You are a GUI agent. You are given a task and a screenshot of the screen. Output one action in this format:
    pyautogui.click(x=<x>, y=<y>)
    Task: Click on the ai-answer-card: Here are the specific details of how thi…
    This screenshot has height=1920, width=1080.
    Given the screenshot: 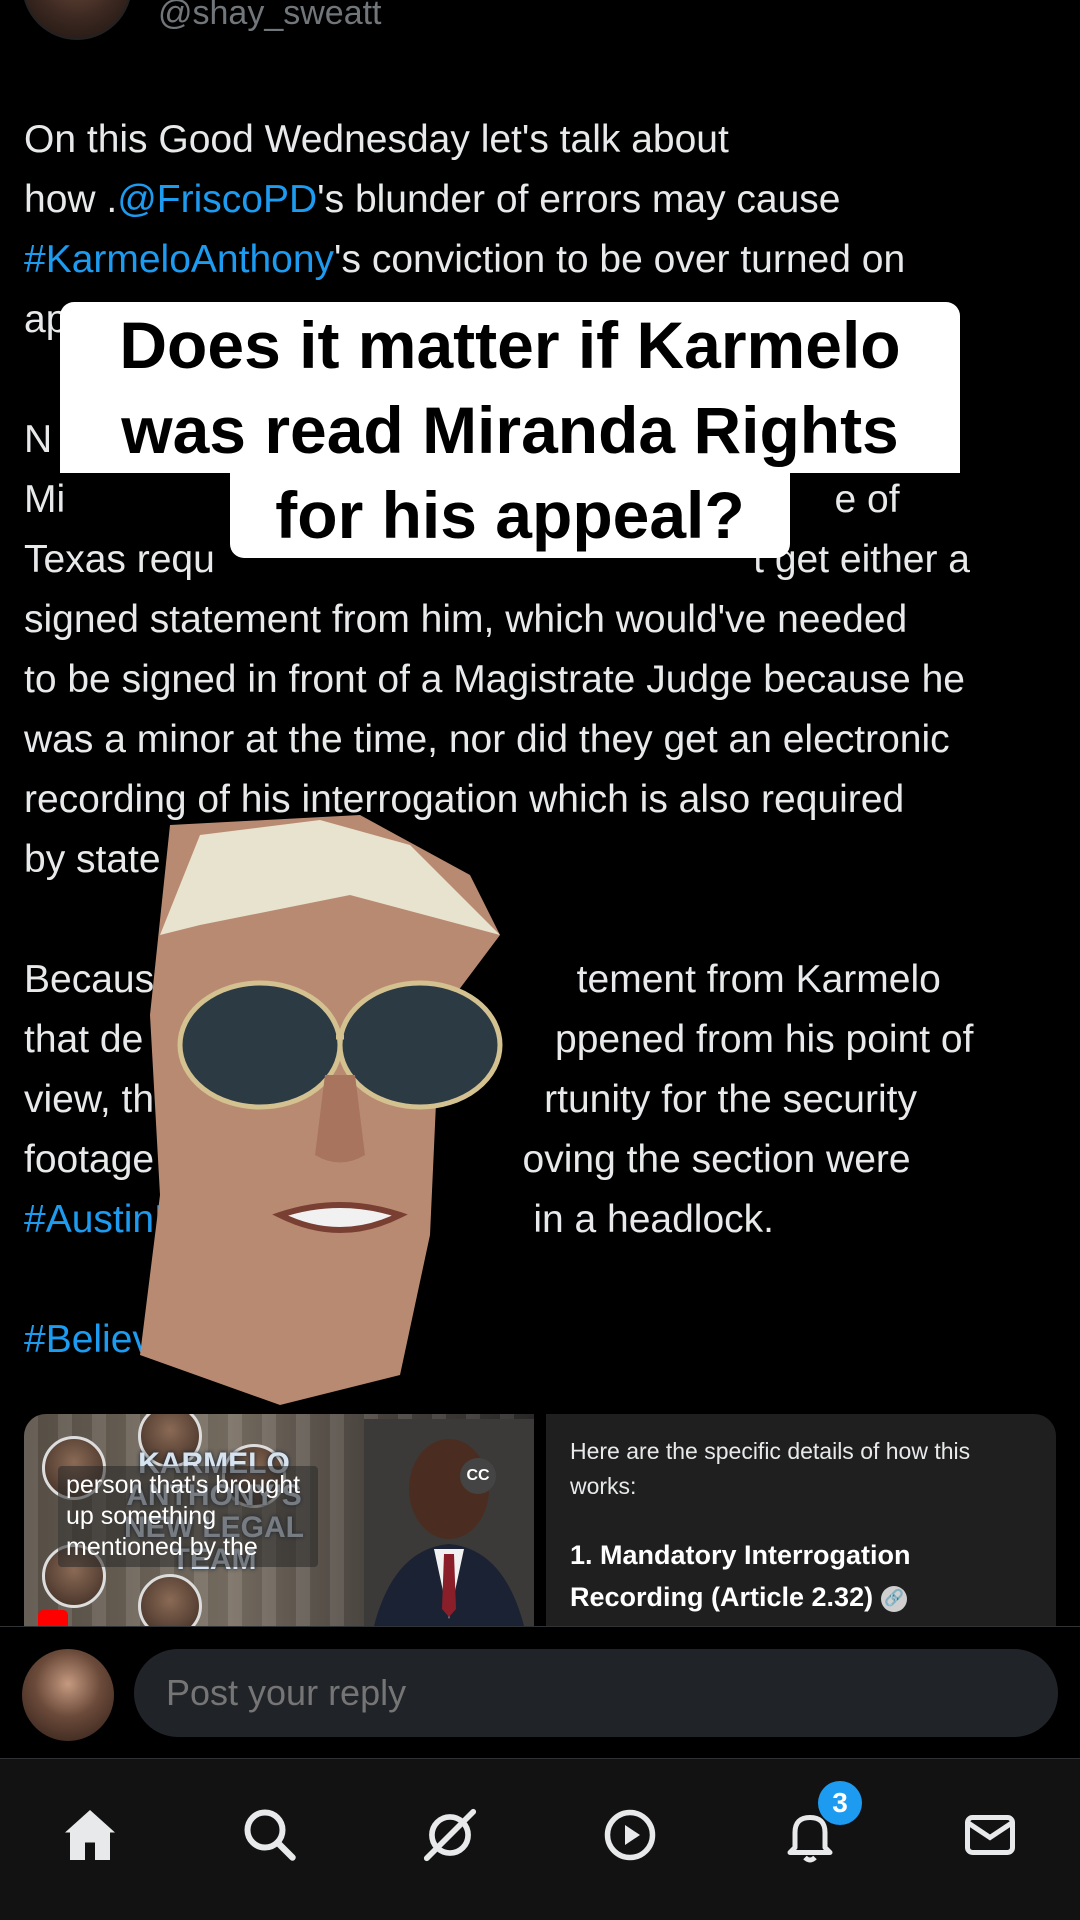 What is the action you would take?
    pyautogui.click(x=801, y=1520)
    